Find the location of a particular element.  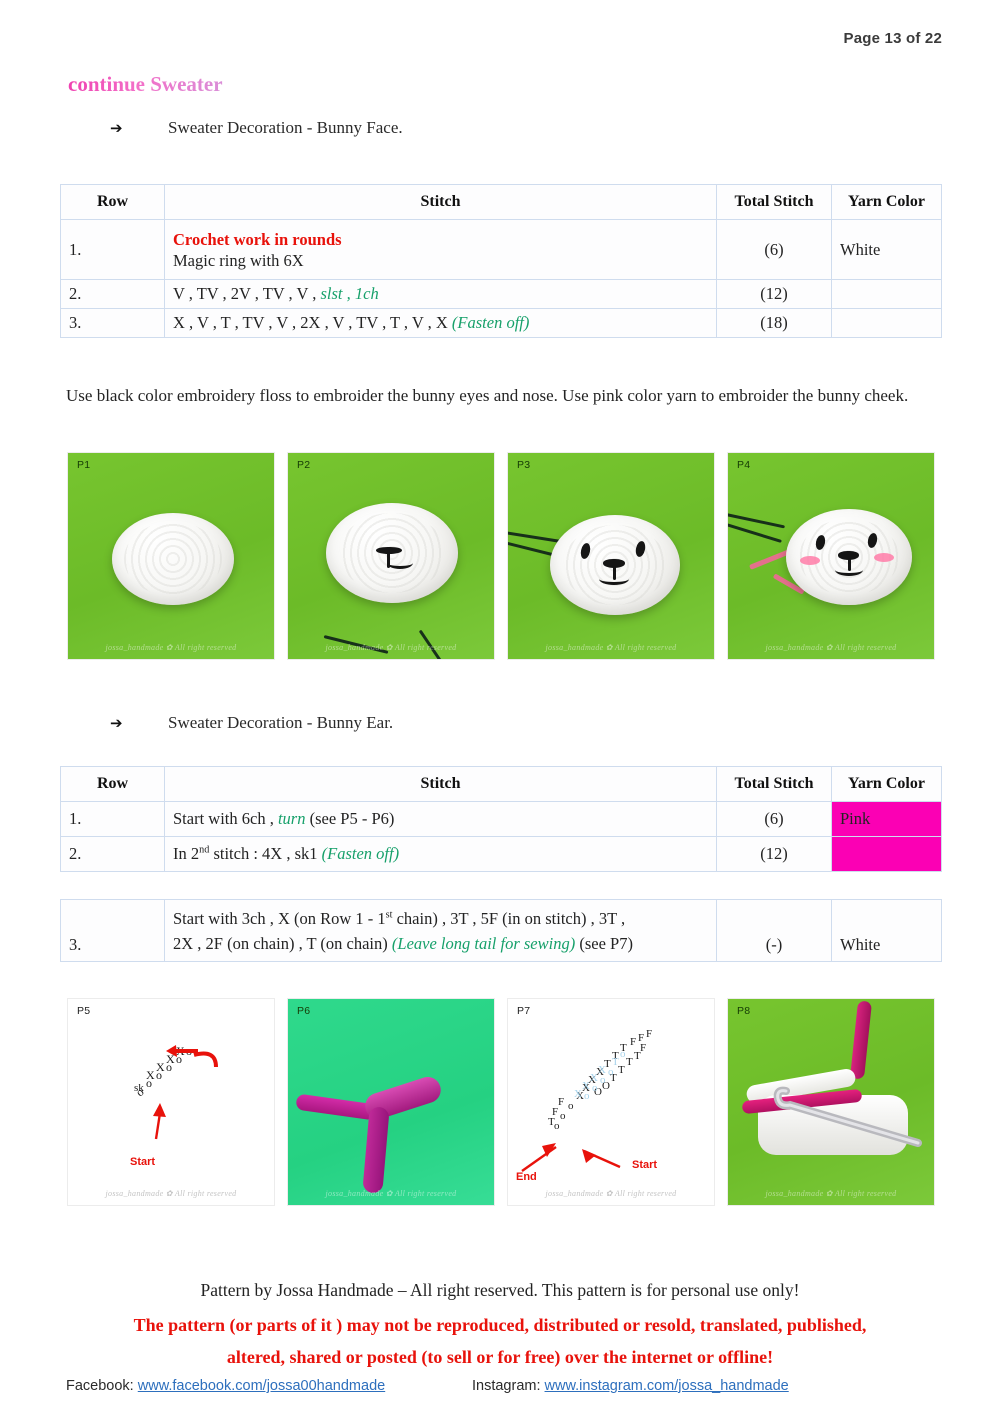

crochet-head-shape is located at coordinates (173, 559).